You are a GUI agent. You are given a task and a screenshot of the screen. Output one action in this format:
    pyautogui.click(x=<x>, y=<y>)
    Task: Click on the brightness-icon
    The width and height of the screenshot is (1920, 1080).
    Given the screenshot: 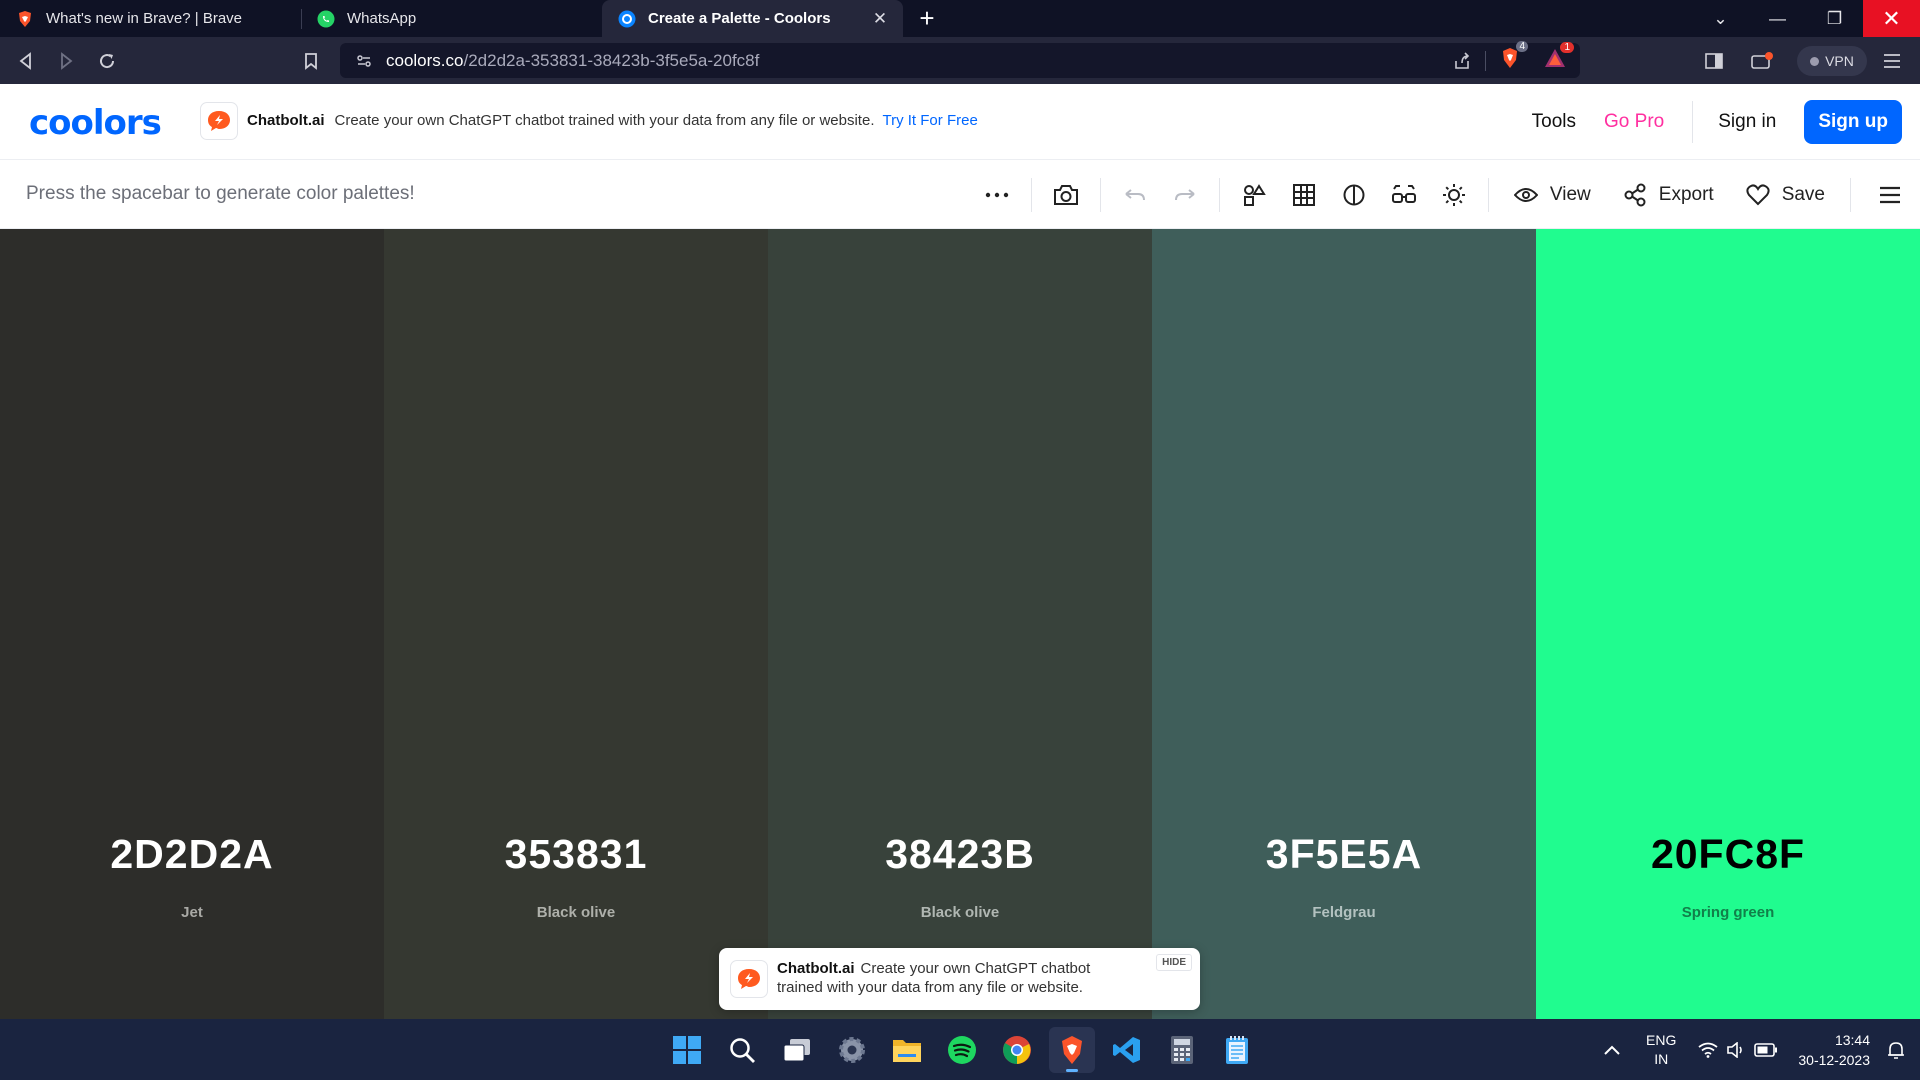 What is the action you would take?
    pyautogui.click(x=1454, y=195)
    